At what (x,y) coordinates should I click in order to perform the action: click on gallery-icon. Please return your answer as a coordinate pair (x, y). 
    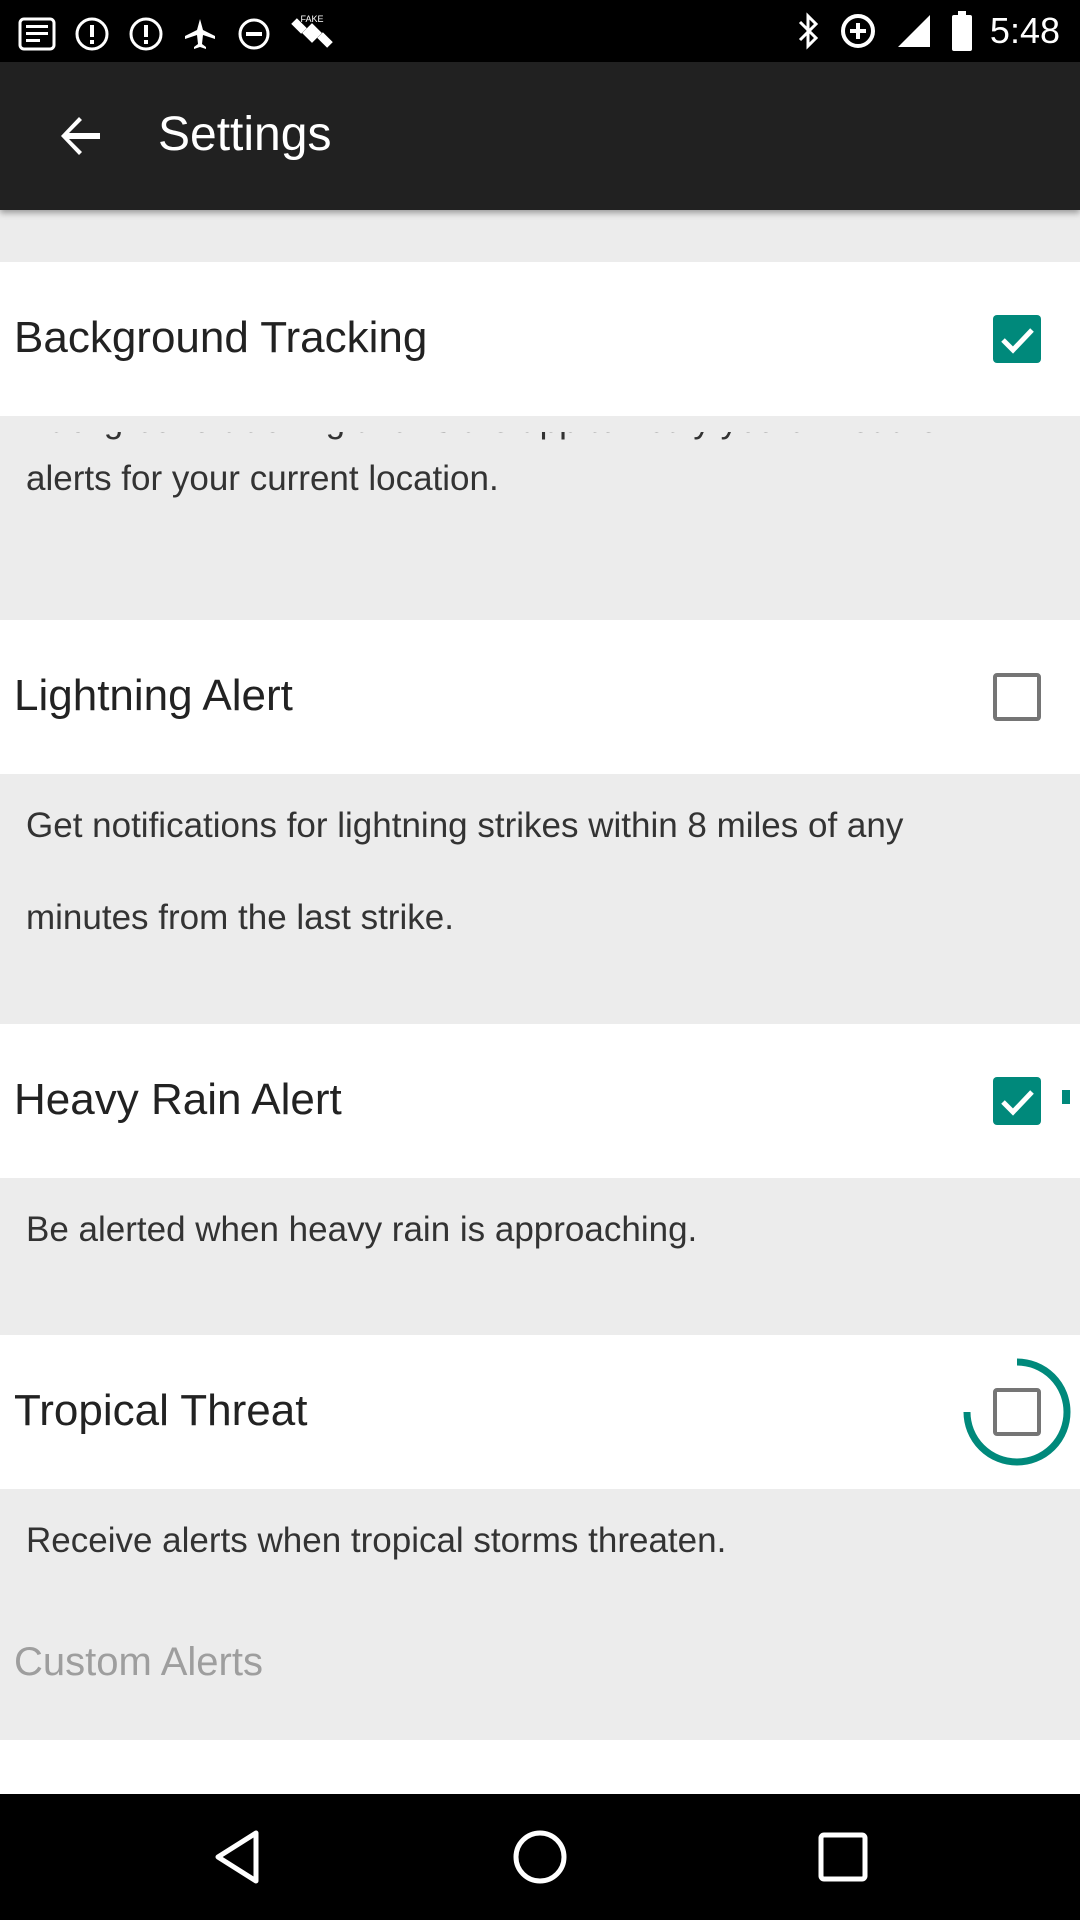
    Looking at the image, I should click on (37, 34).